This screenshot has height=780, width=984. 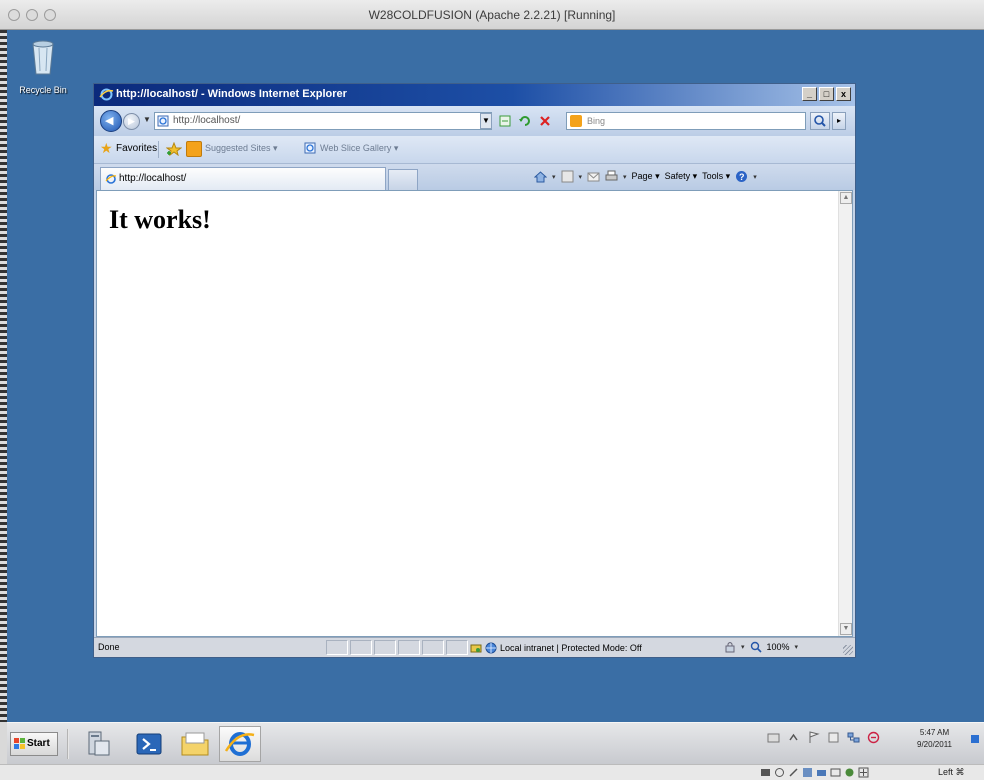 What do you see at coordinates (495, 743) in the screenshot?
I see `taskbar: Start 5:47 AM 9/20/2011` at bounding box center [495, 743].